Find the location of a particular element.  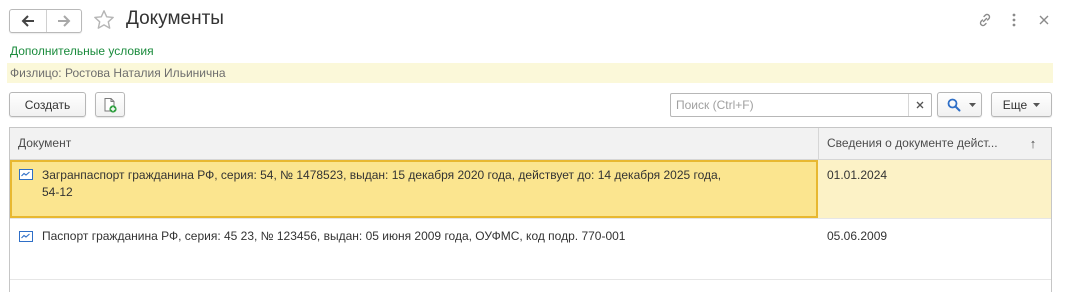

more-button-label: Еще is located at coordinates (1015, 104).